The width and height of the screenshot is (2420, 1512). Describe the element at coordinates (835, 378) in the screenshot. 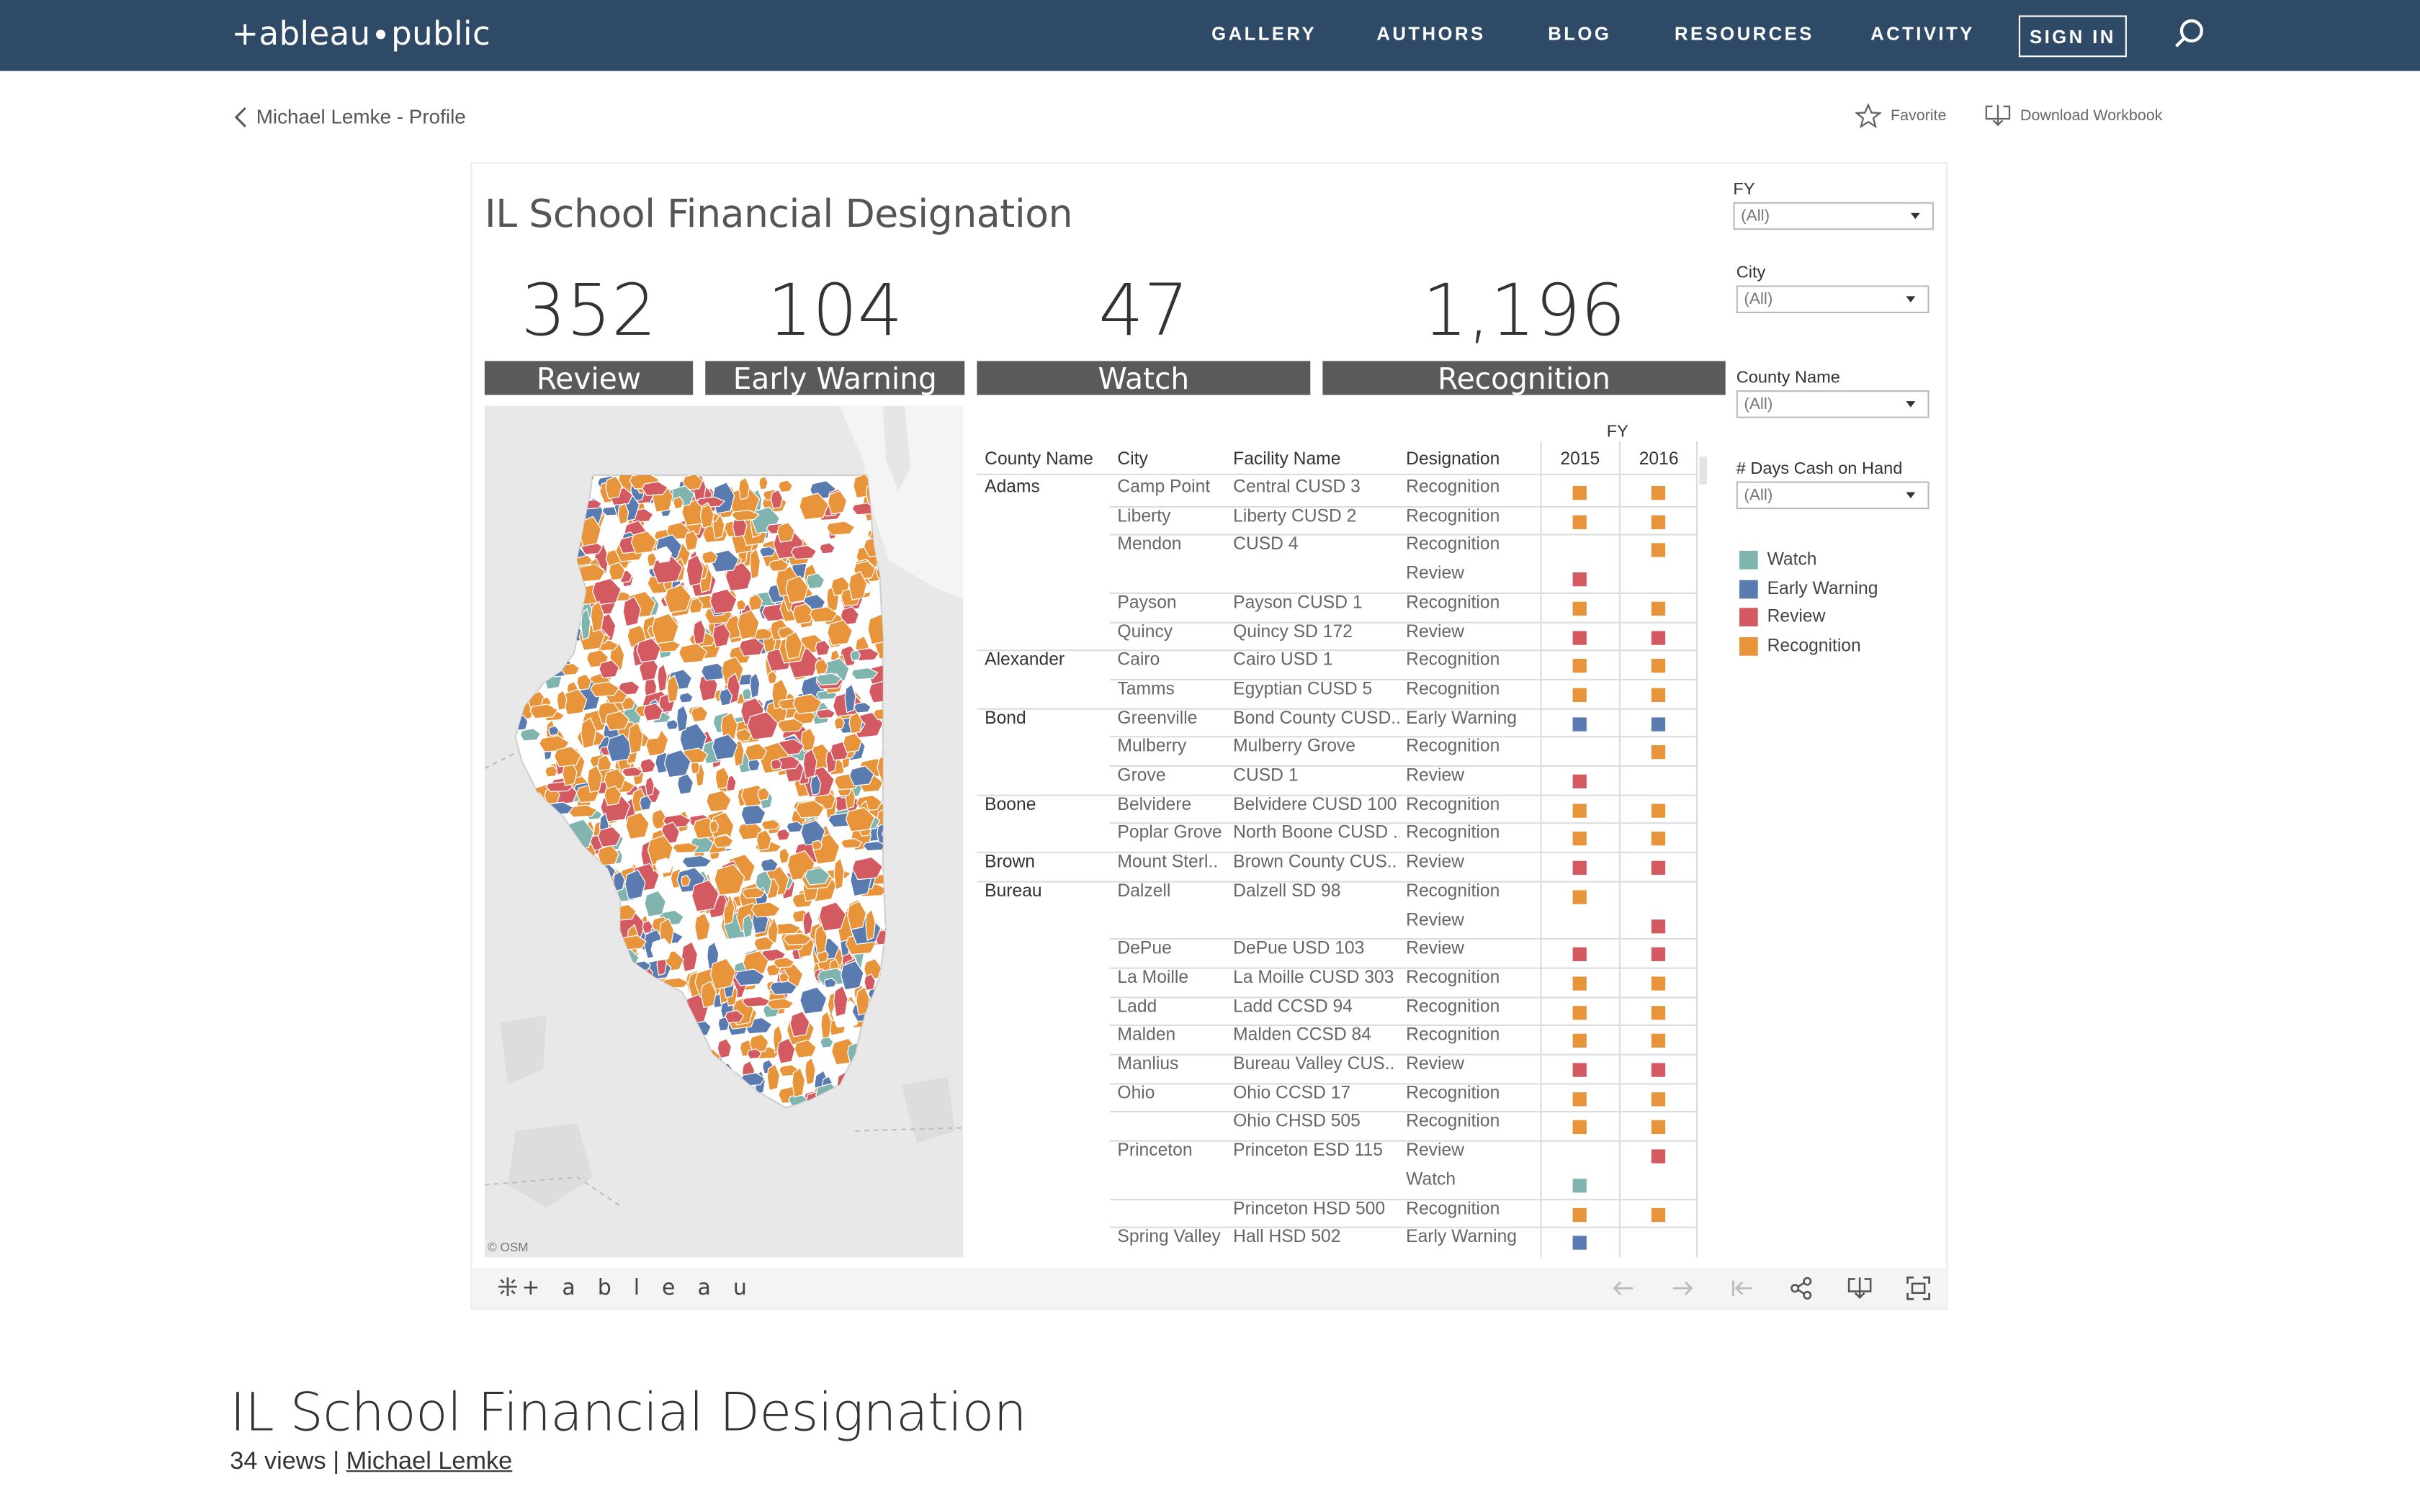

I see `kpi-early-warning-label: Early Warning` at that location.